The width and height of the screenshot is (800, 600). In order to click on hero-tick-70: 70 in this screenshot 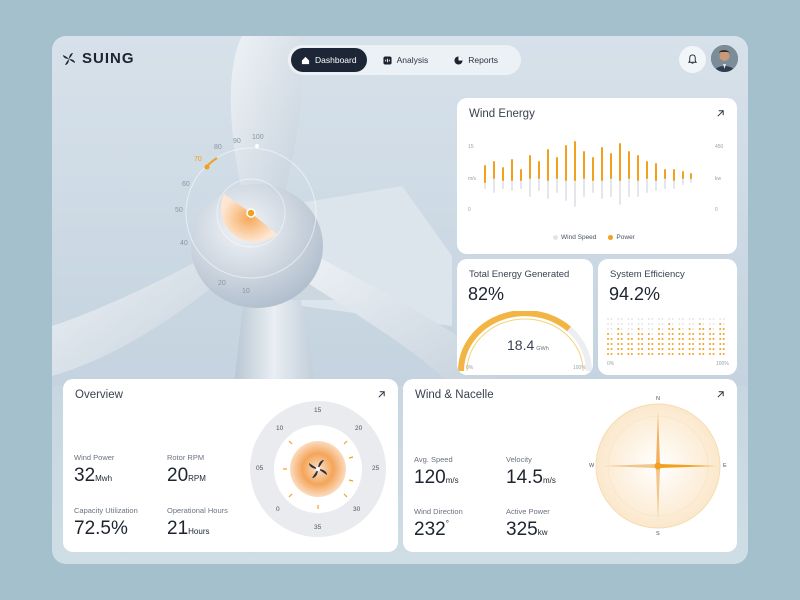, I will do `click(198, 159)`.